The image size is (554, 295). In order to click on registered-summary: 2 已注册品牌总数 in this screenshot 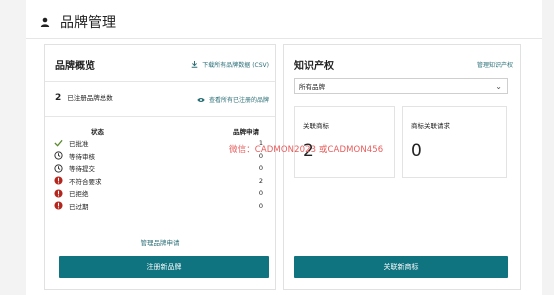, I will do `click(84, 97)`.